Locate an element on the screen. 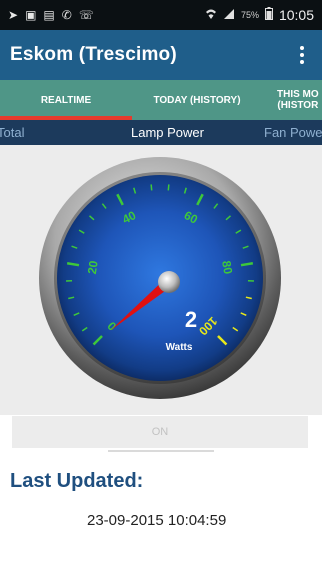 The width and height of the screenshot is (322, 571). sub-tab-bar: Total Lamp Power Fan Powe is located at coordinates (161, 132).